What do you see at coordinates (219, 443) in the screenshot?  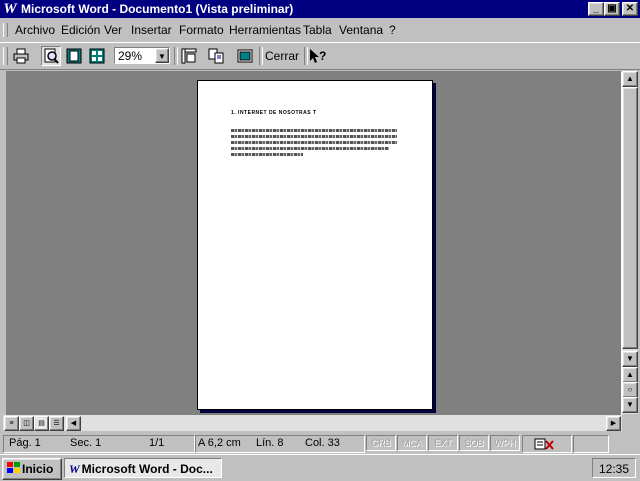 I see `status-position: A 6,2 cm` at bounding box center [219, 443].